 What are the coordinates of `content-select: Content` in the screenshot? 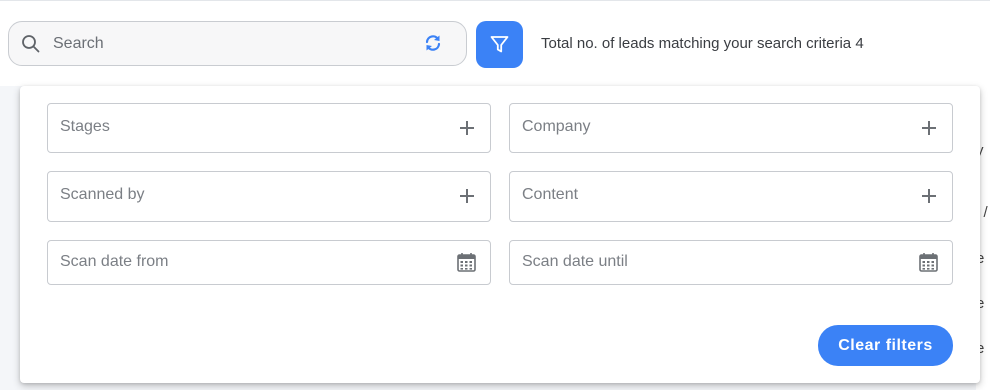 It's located at (731, 196).